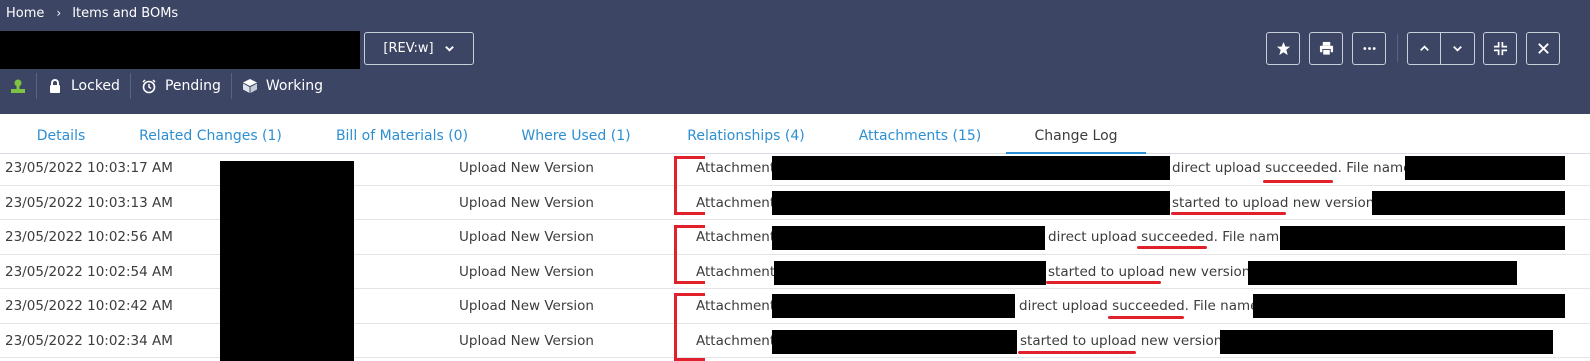  Describe the element at coordinates (294, 86) in the screenshot. I see `status-working-label: Working` at that location.